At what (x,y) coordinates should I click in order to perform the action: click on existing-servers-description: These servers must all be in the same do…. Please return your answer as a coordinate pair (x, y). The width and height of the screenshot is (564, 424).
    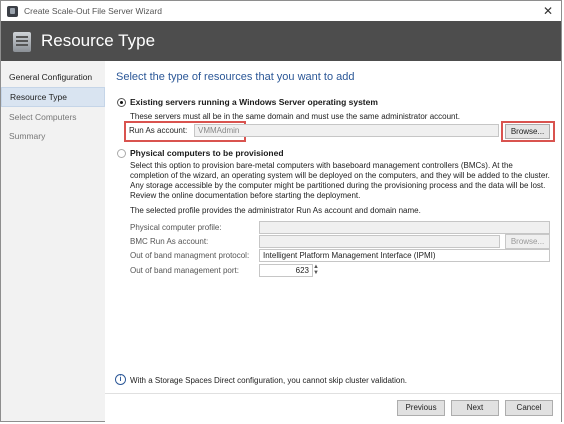
    Looking at the image, I should click on (295, 116).